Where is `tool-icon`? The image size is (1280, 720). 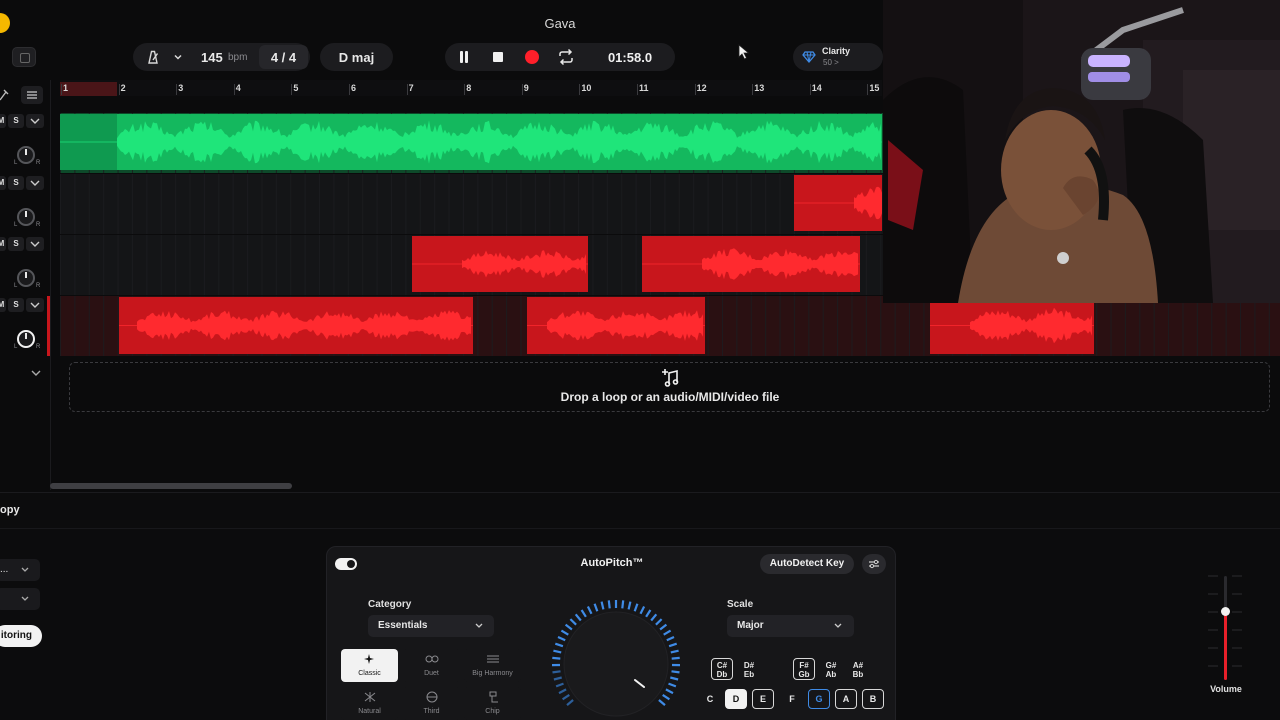
tool-icon is located at coordinates (5, 95).